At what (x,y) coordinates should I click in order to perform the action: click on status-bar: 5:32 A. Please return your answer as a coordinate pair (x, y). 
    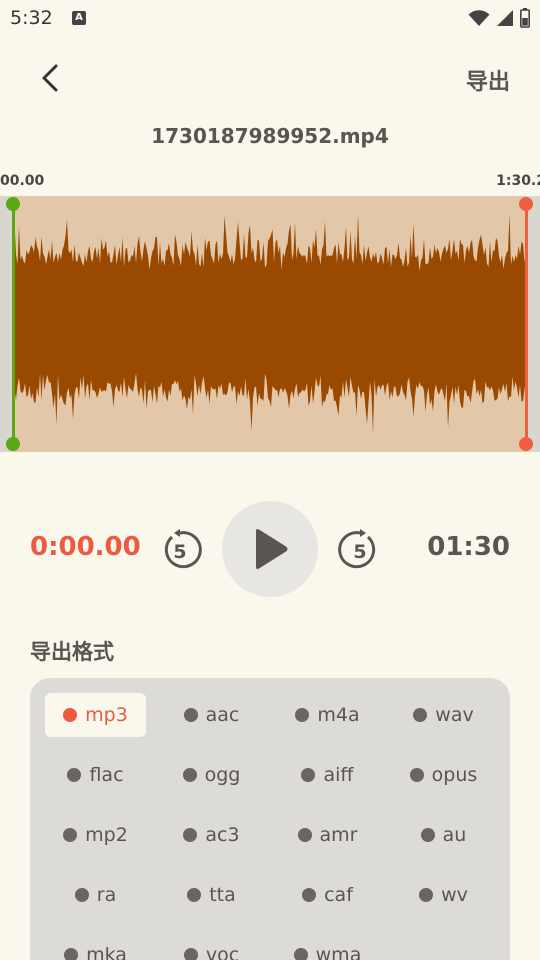
    Looking at the image, I should click on (270, 18).